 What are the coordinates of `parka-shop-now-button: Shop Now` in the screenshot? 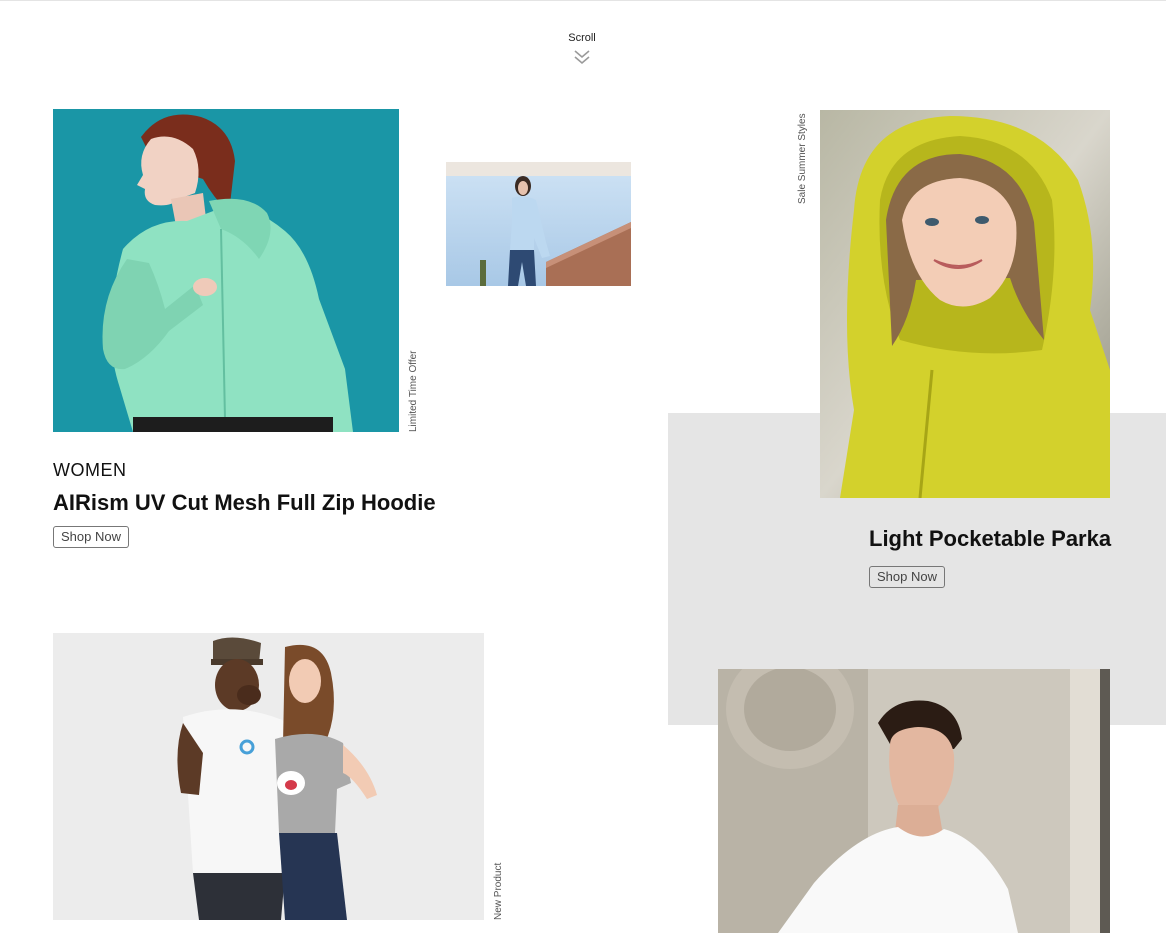 It's located at (907, 577).